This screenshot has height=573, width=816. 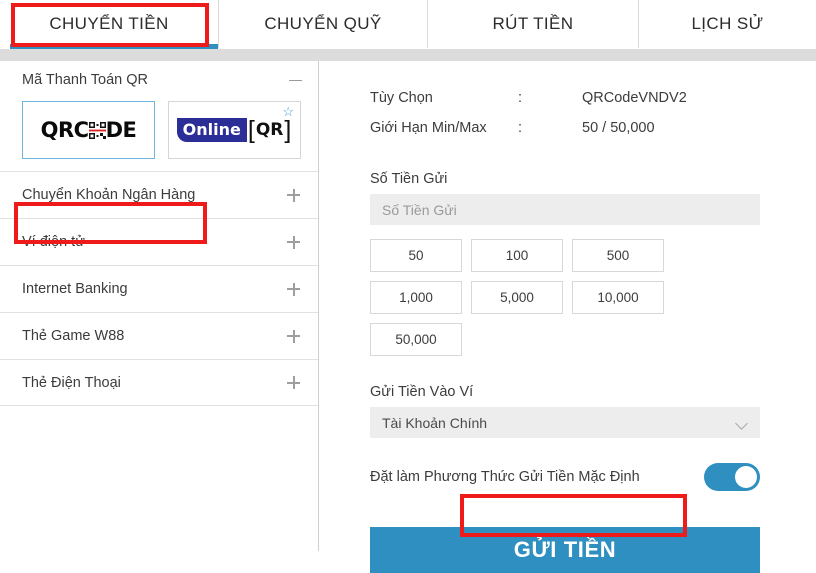 What do you see at coordinates (567, 128) in the screenshot?
I see `info-row-limit: Giới Hạn Min/Max : 50 / 50,000` at bounding box center [567, 128].